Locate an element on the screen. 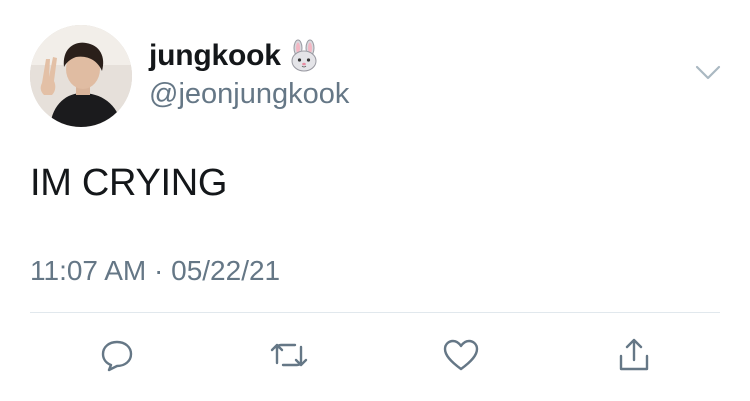  timestamp: 11:07 AM · 05/22/21 is located at coordinates (155, 271).